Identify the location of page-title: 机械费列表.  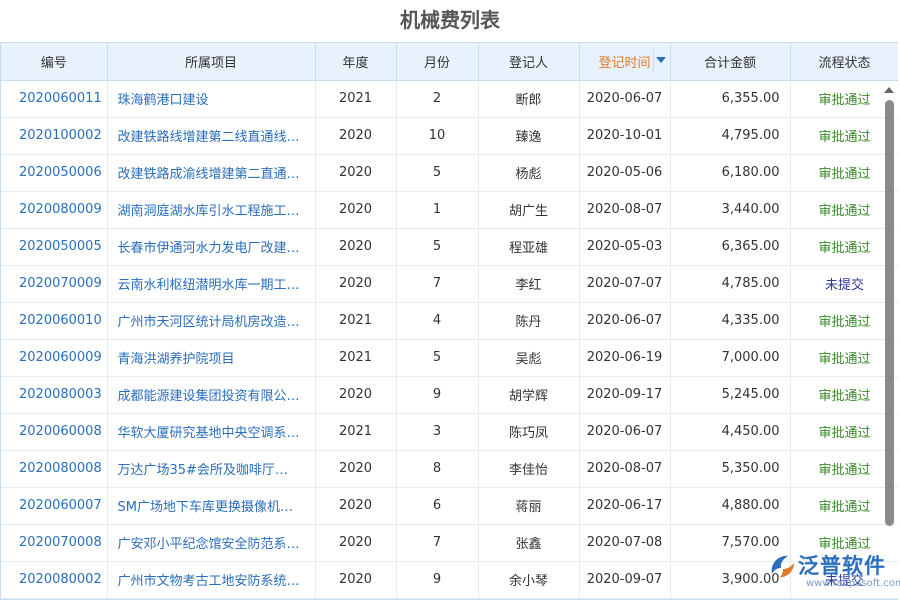
(450, 20).